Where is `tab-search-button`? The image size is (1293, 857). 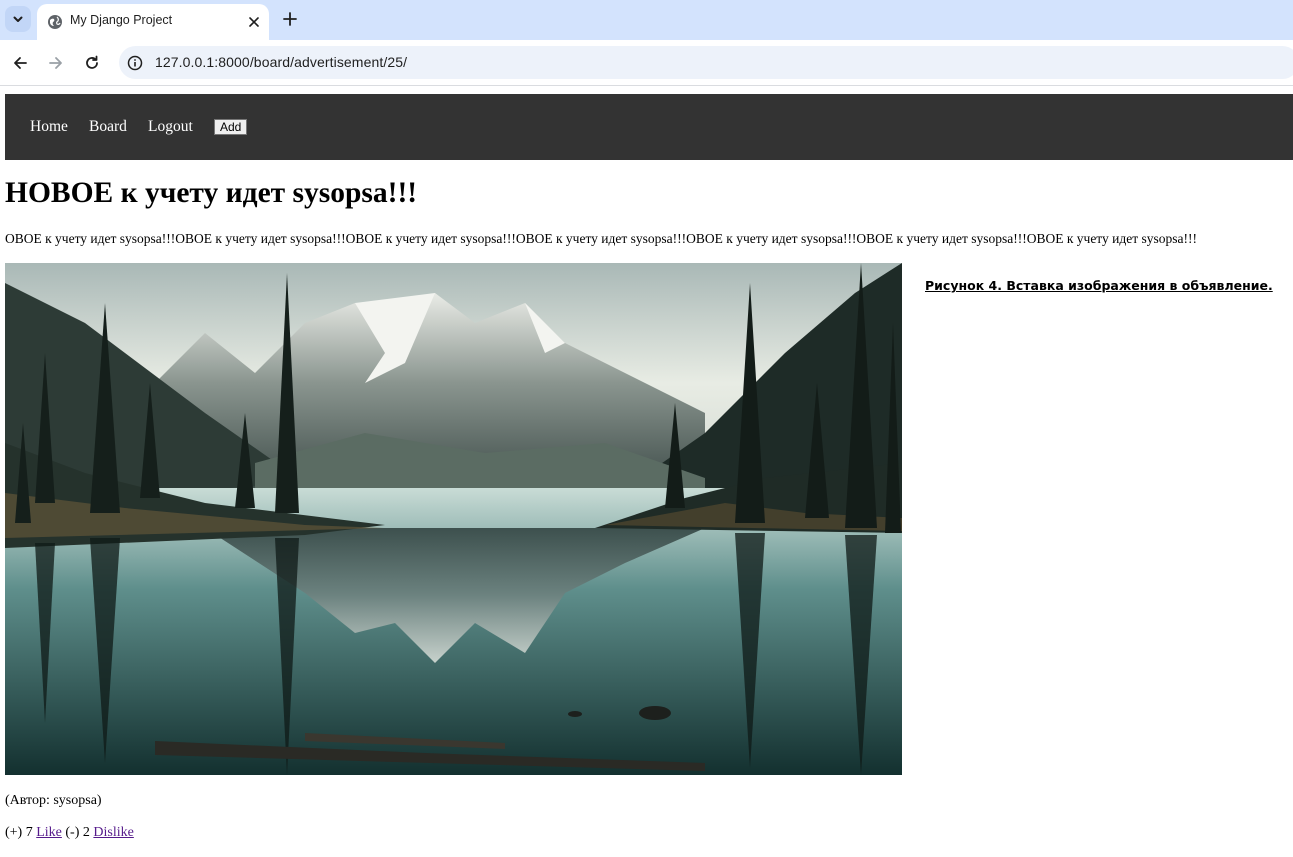
tab-search-button is located at coordinates (18, 19).